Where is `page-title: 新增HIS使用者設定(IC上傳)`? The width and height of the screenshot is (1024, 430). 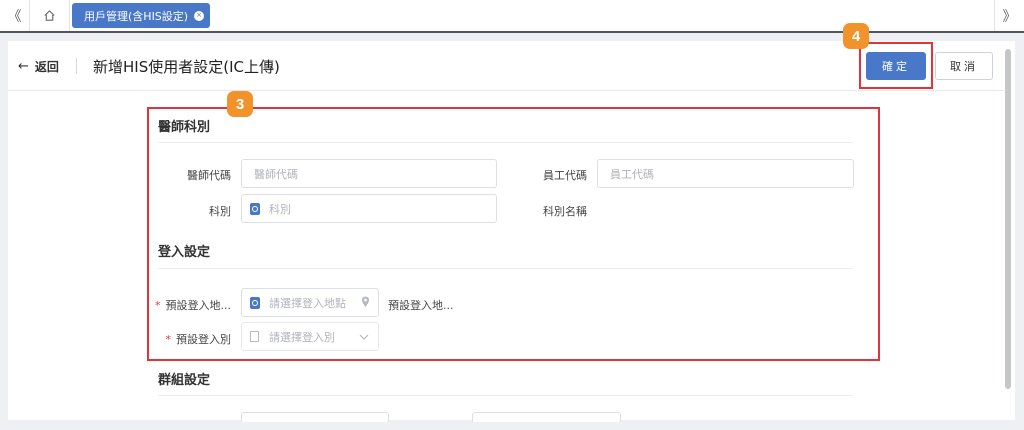
page-title: 新增HIS使用者設定(IC上傳) is located at coordinates (186, 67).